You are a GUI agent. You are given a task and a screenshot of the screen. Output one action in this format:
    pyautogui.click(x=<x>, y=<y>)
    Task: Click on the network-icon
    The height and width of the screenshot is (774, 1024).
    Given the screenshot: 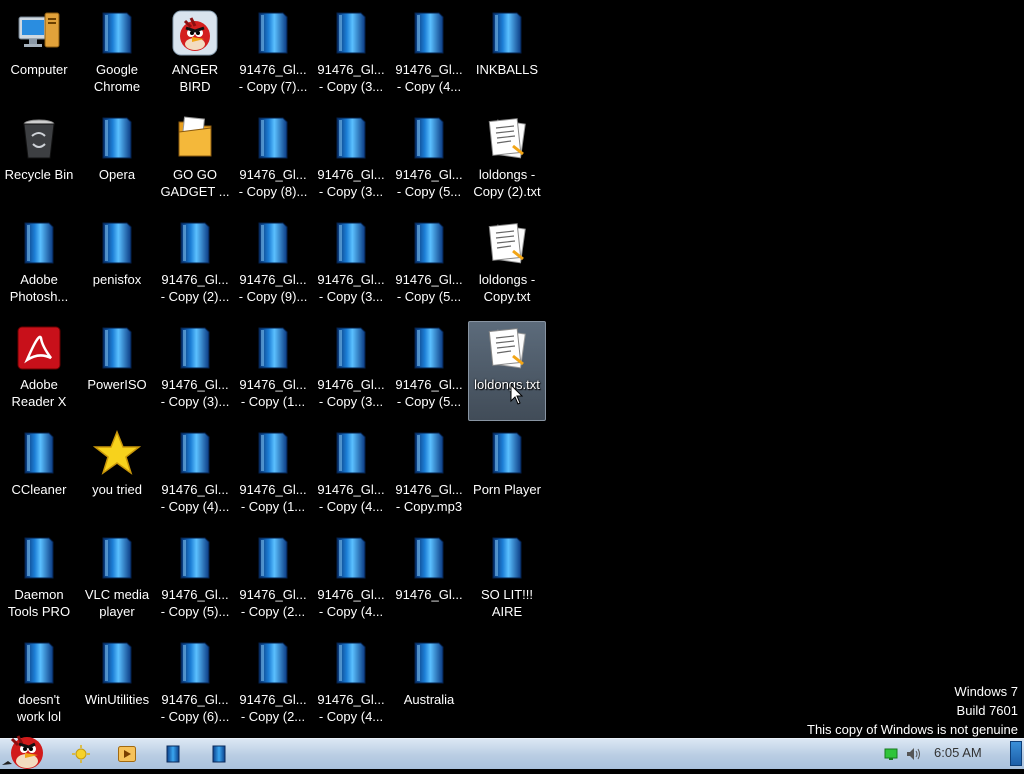 What is the action you would take?
    pyautogui.click(x=891, y=754)
    